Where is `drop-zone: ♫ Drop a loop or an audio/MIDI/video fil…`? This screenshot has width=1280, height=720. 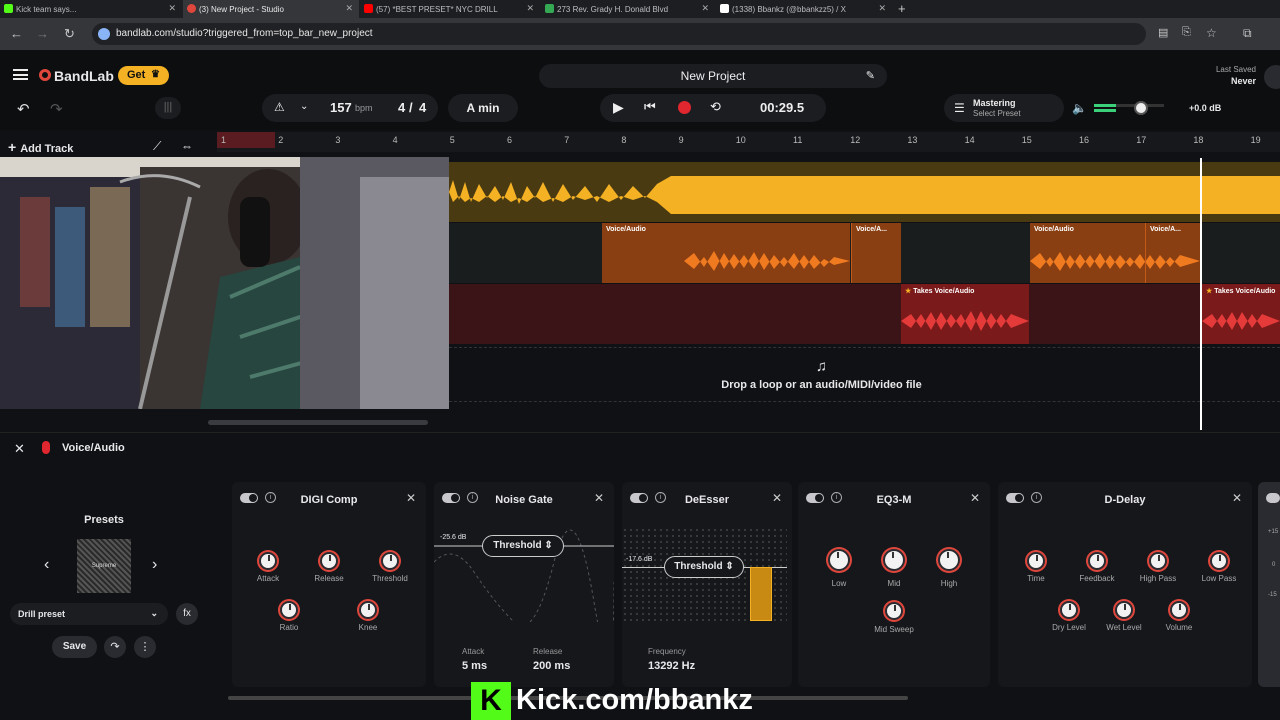
drop-zone: ♫ Drop a loop or an audio/MIDI/video fil… is located at coordinates (864, 374).